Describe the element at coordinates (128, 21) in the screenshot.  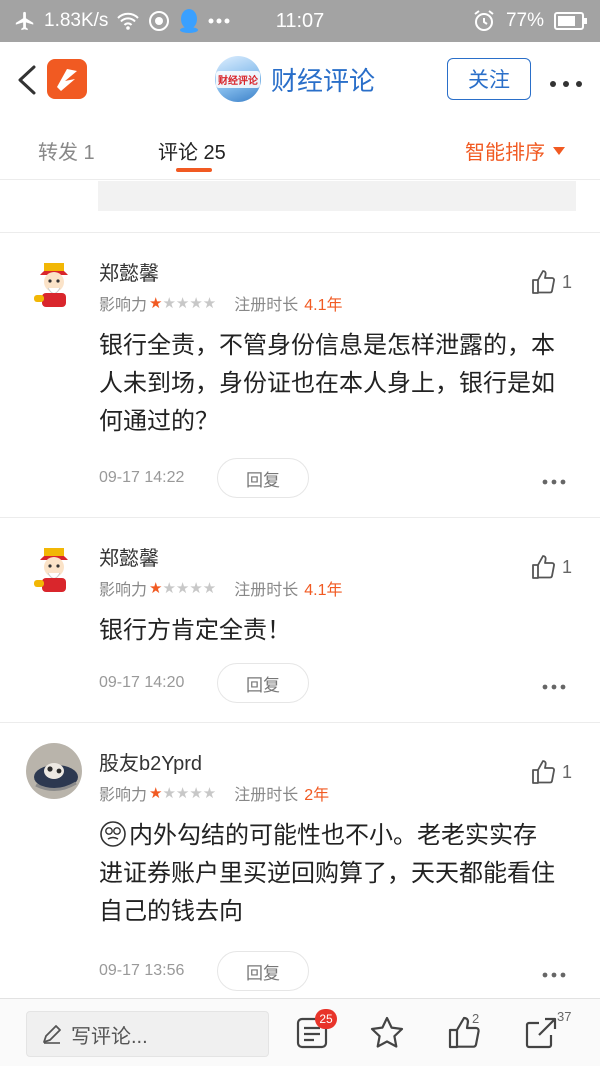
I see `wifi-icon` at that location.